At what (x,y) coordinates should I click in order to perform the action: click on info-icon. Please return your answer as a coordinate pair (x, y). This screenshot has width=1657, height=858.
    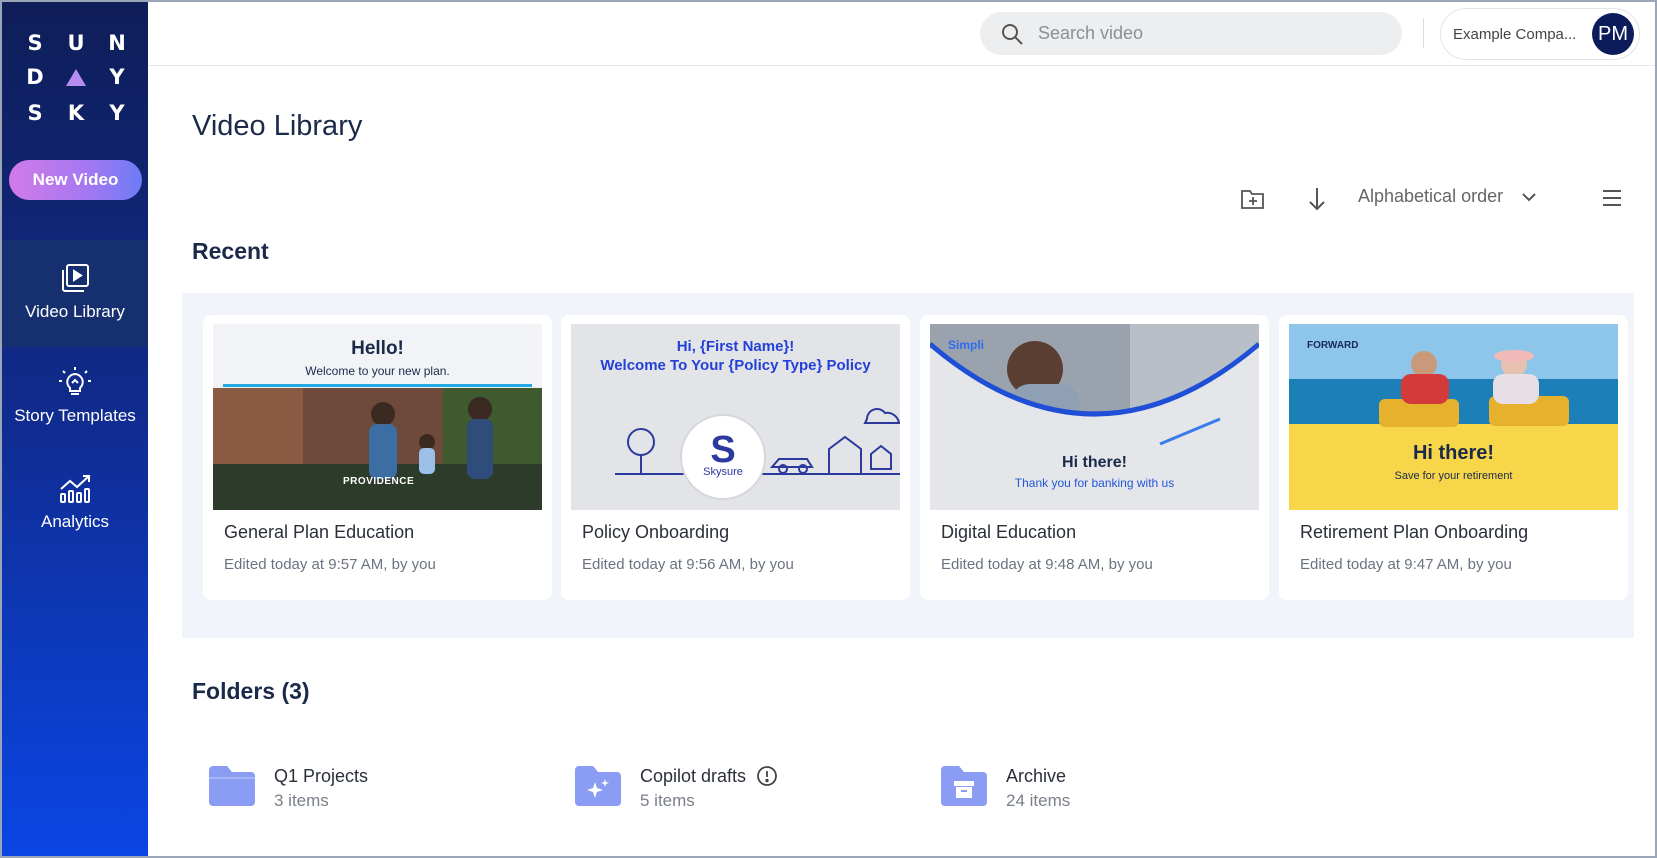
    Looking at the image, I should click on (767, 776).